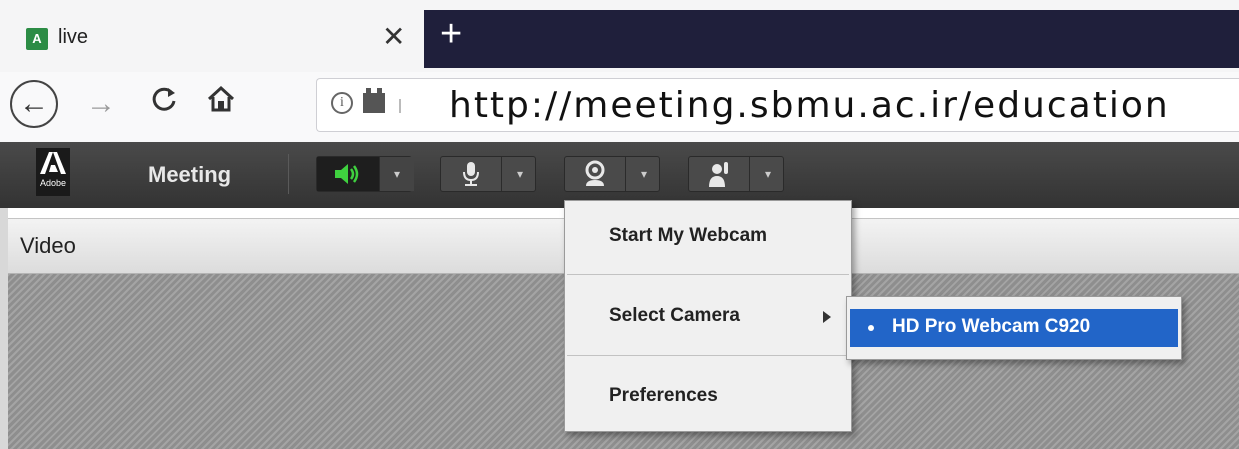  Describe the element at coordinates (871, 328) in the screenshot. I see `selected-bullet-icon` at that location.